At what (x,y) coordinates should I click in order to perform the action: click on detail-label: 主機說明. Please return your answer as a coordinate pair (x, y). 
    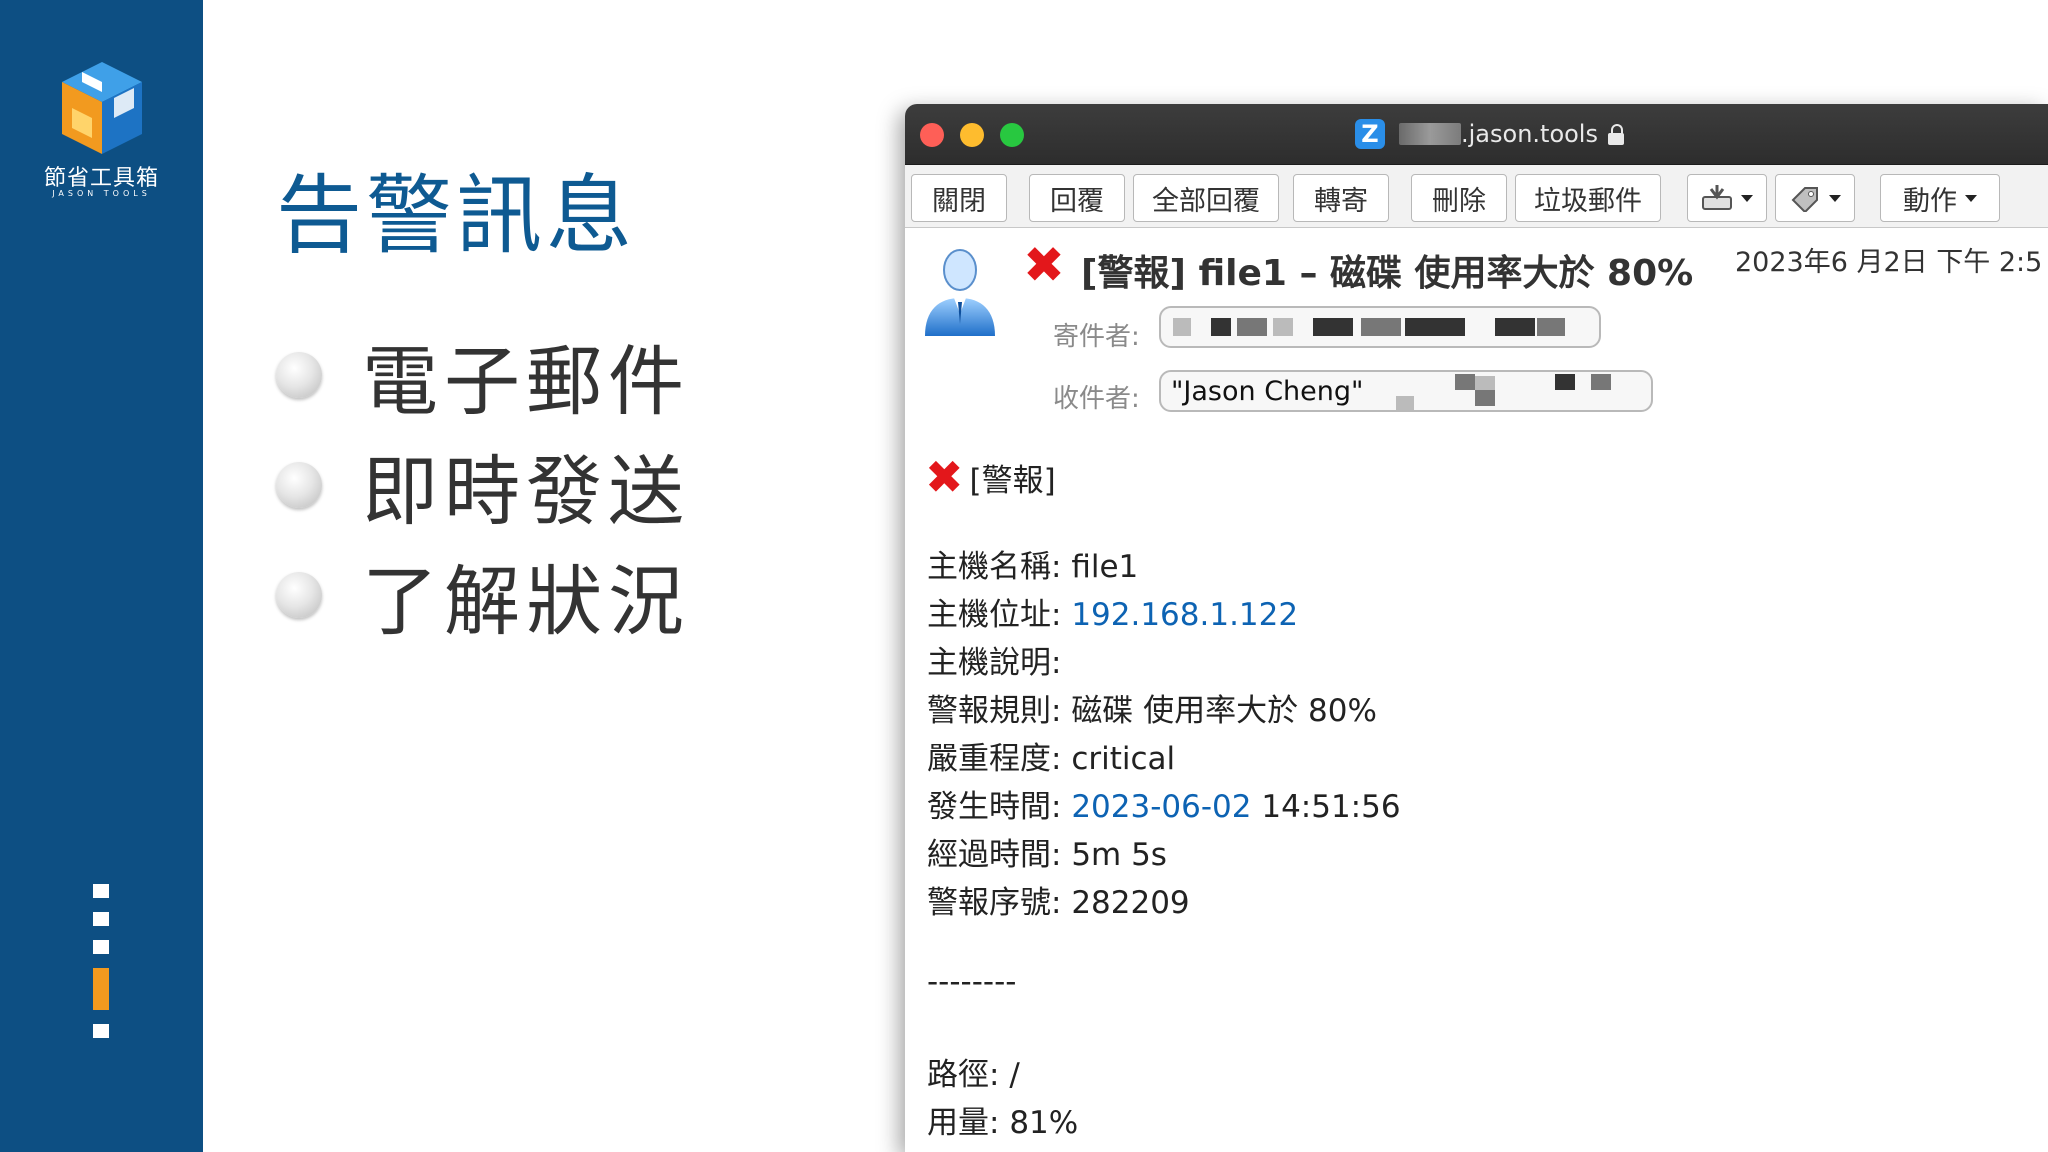
    Looking at the image, I should click on (989, 663).